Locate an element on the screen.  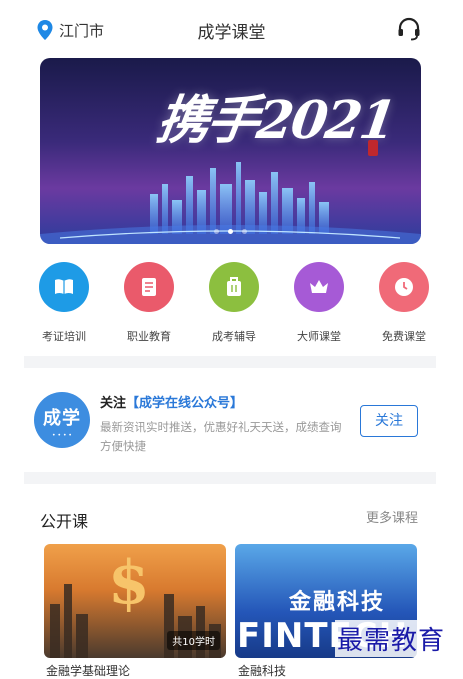
course-card: $ 共10学时 is located at coordinates (135, 601).